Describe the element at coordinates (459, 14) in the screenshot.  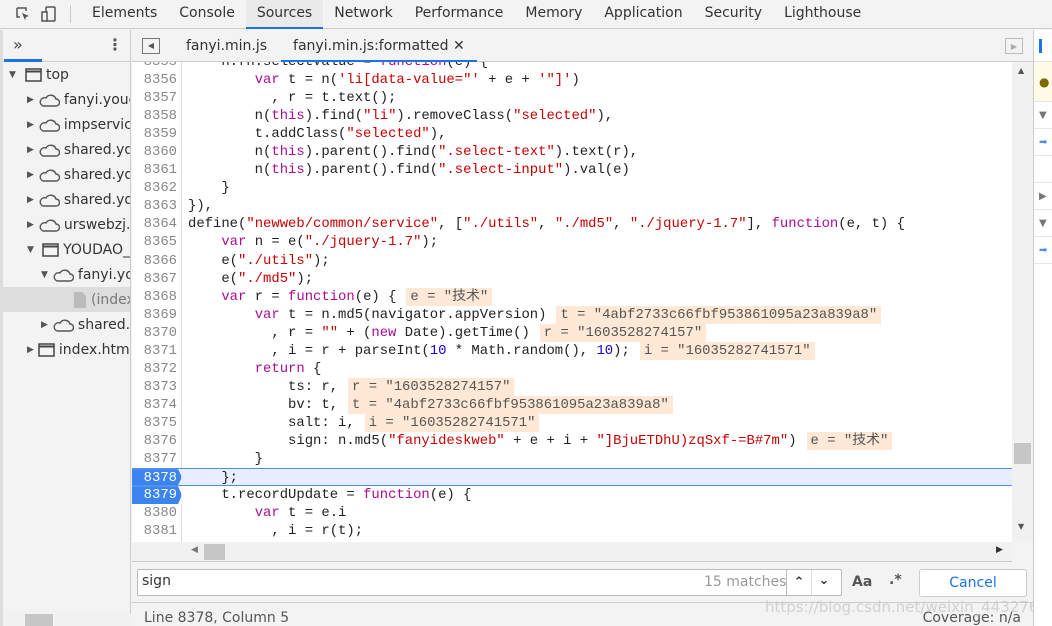
I see `tab-performance: Performance` at that location.